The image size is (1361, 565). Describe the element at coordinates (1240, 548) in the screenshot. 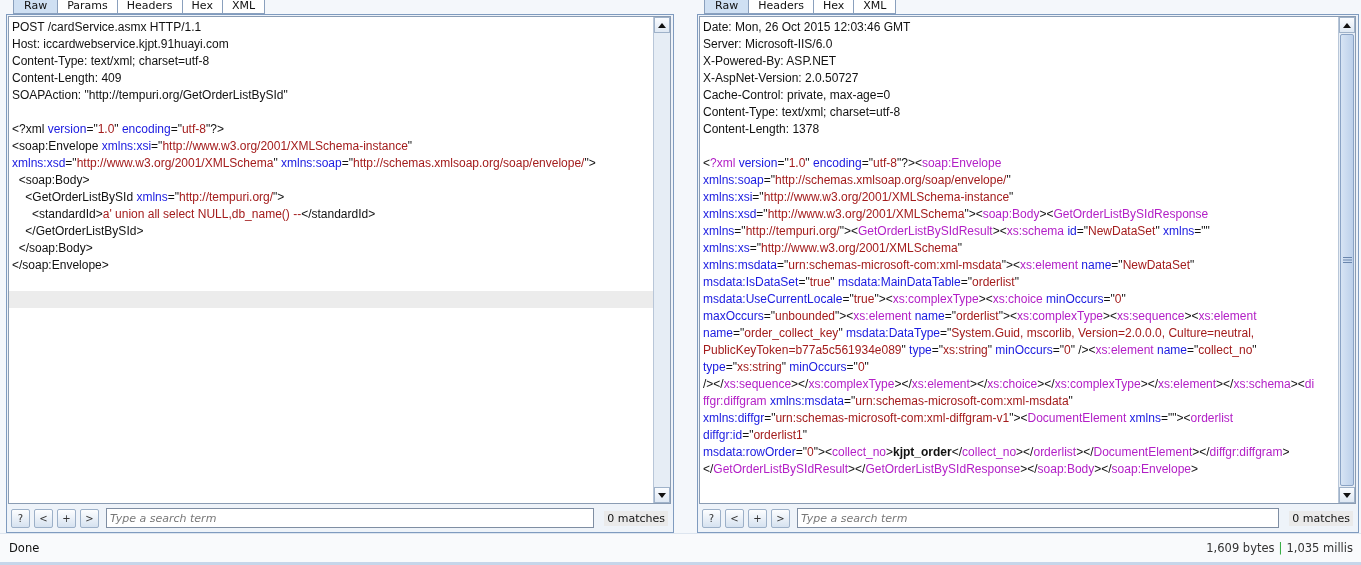

I see `byte-count: 1,609 bytes` at that location.